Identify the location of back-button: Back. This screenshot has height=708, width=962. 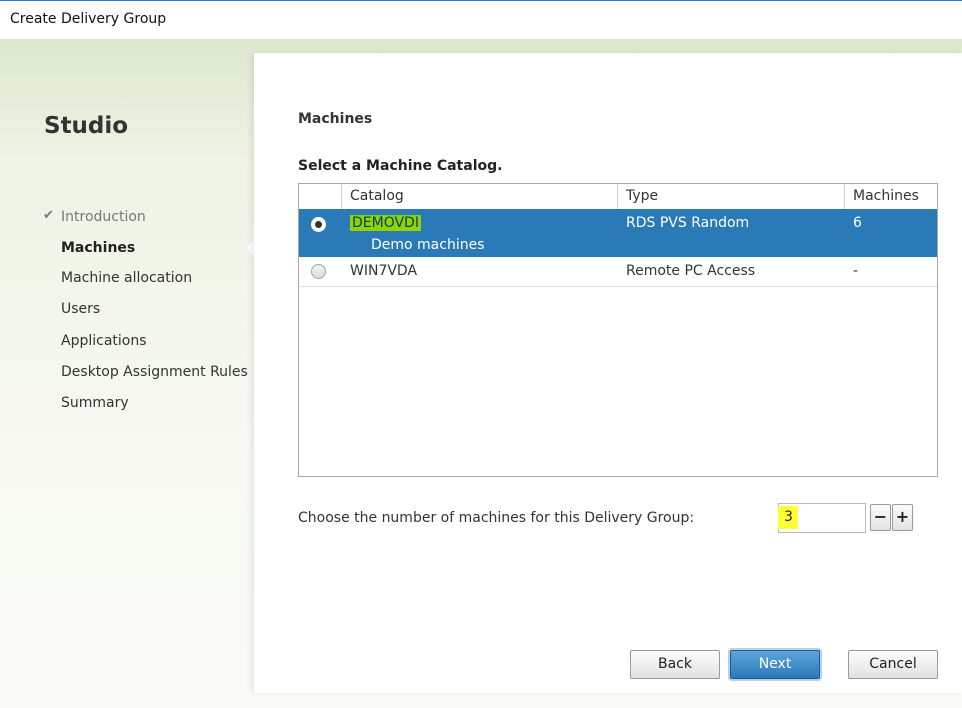
(675, 664).